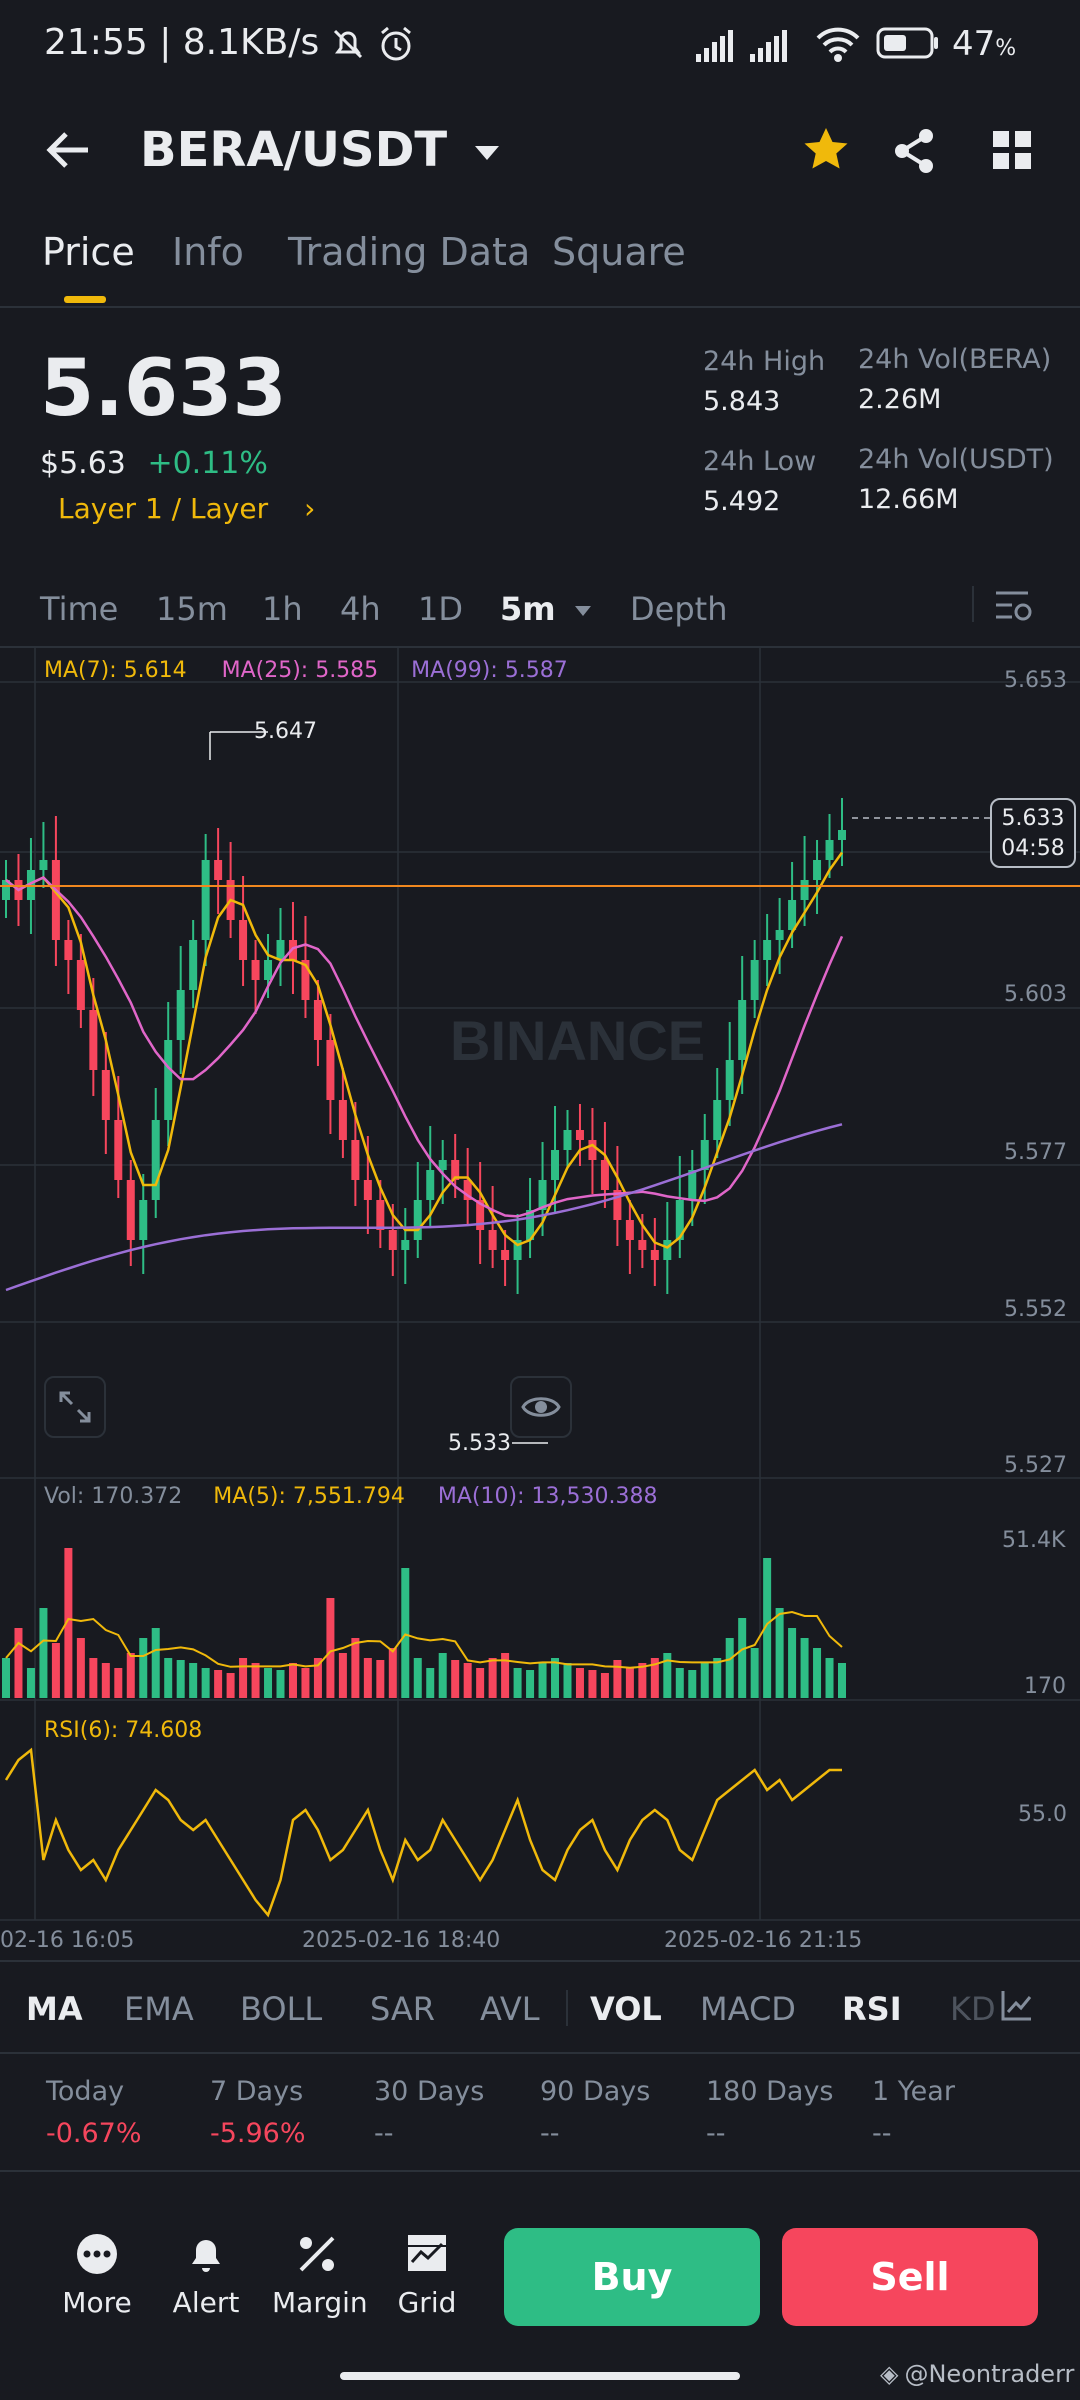 This screenshot has height=2400, width=1080. I want to click on pair-selector: BERA/USDT, so click(321, 150).